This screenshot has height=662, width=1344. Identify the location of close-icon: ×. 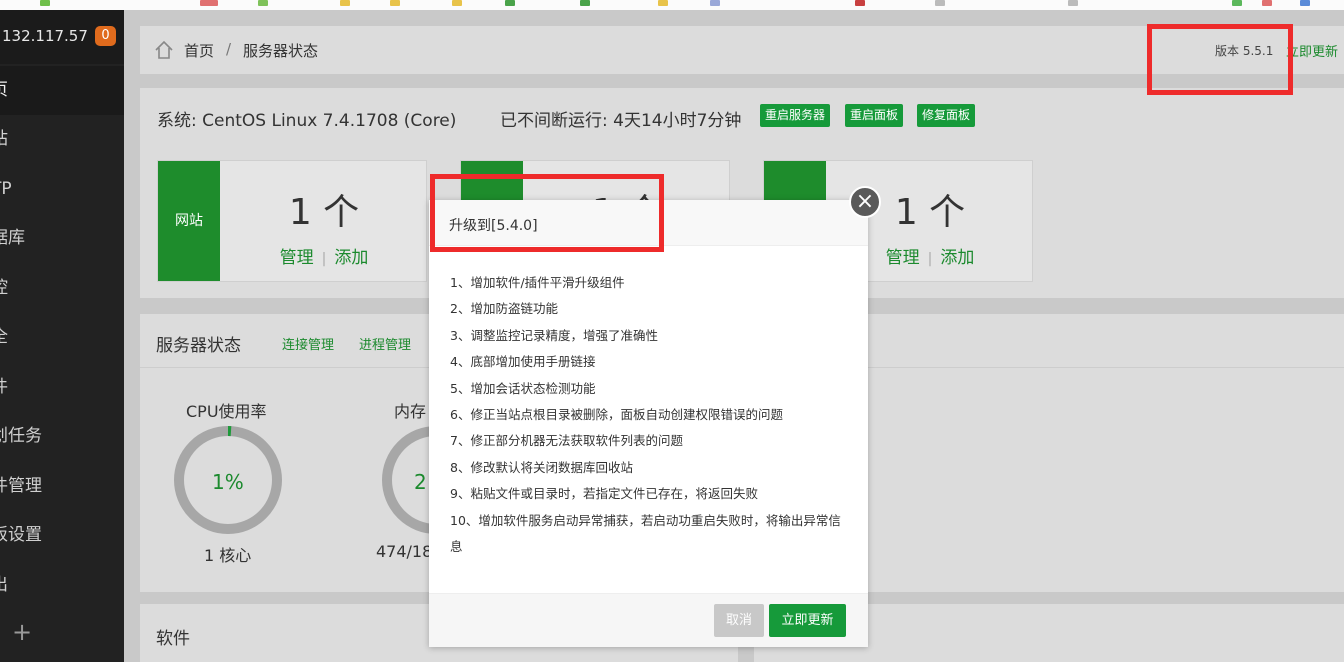
(865, 202).